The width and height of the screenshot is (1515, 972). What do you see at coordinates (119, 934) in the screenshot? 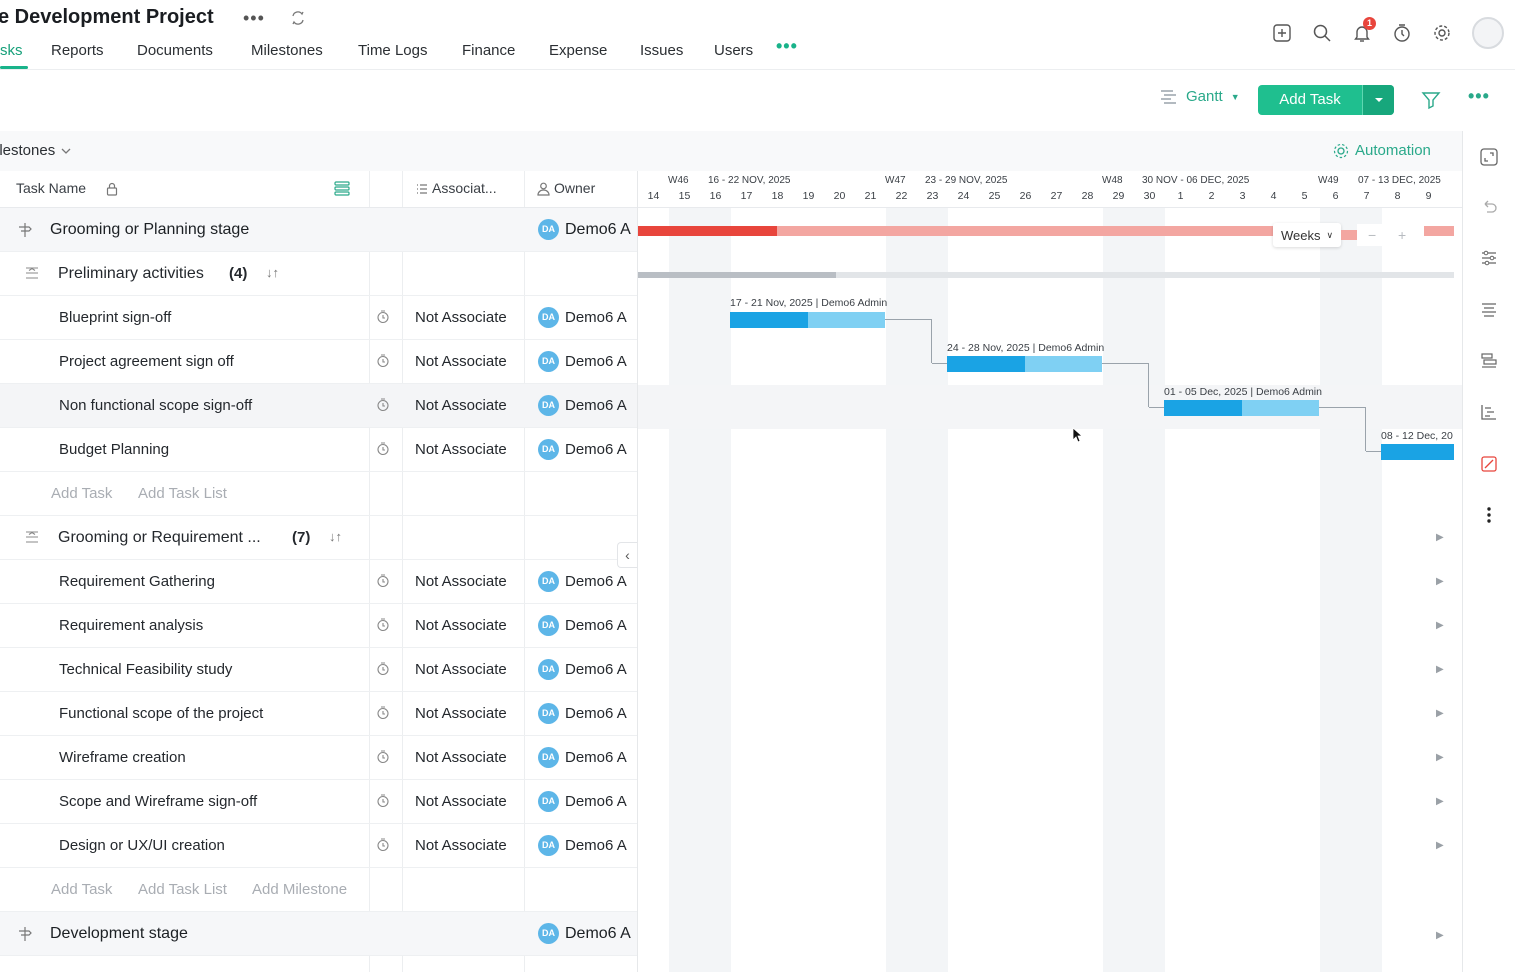
I see `milestone-name: Development stage` at bounding box center [119, 934].